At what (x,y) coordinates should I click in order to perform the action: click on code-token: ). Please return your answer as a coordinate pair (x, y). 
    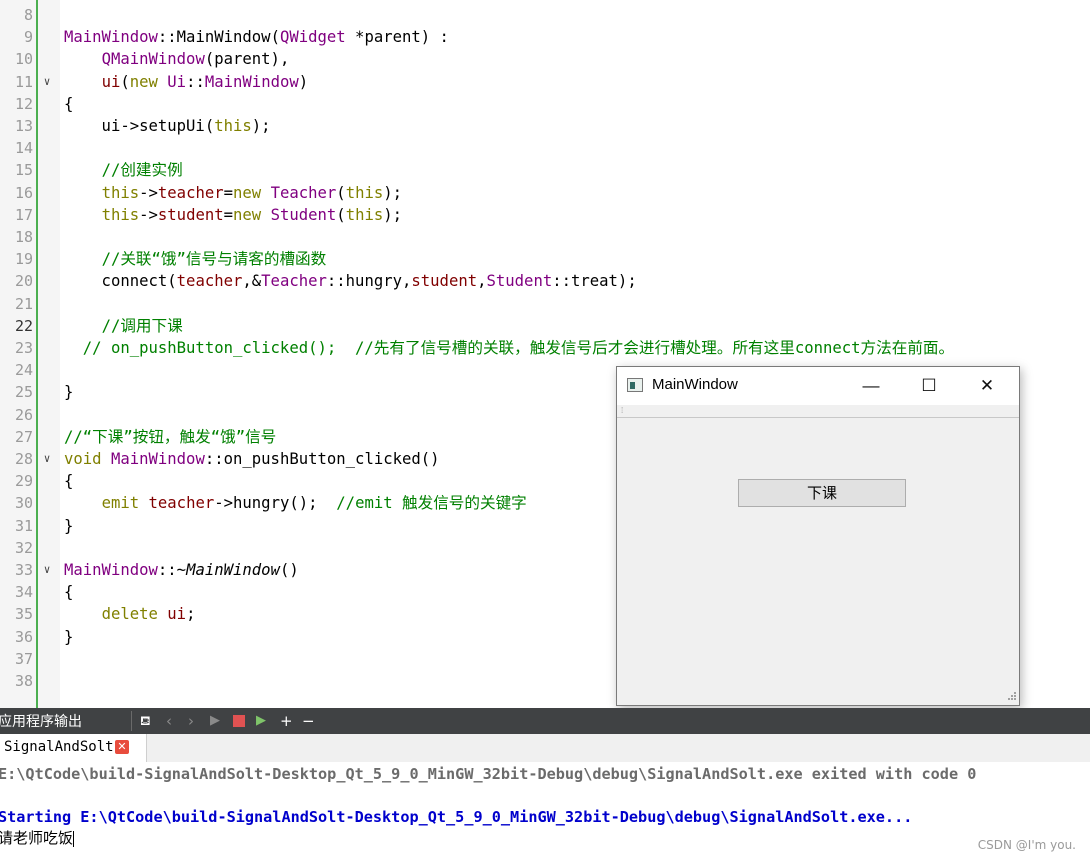
    Looking at the image, I should click on (303, 82).